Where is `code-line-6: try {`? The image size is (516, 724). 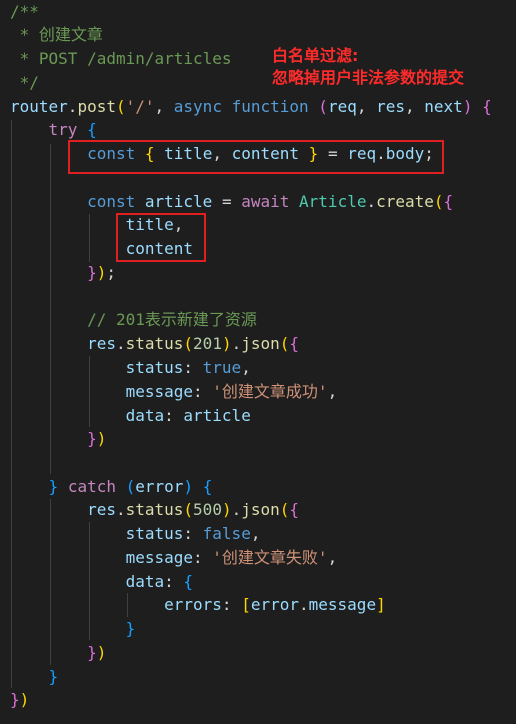
code-line-6: try { is located at coordinates (72, 129).